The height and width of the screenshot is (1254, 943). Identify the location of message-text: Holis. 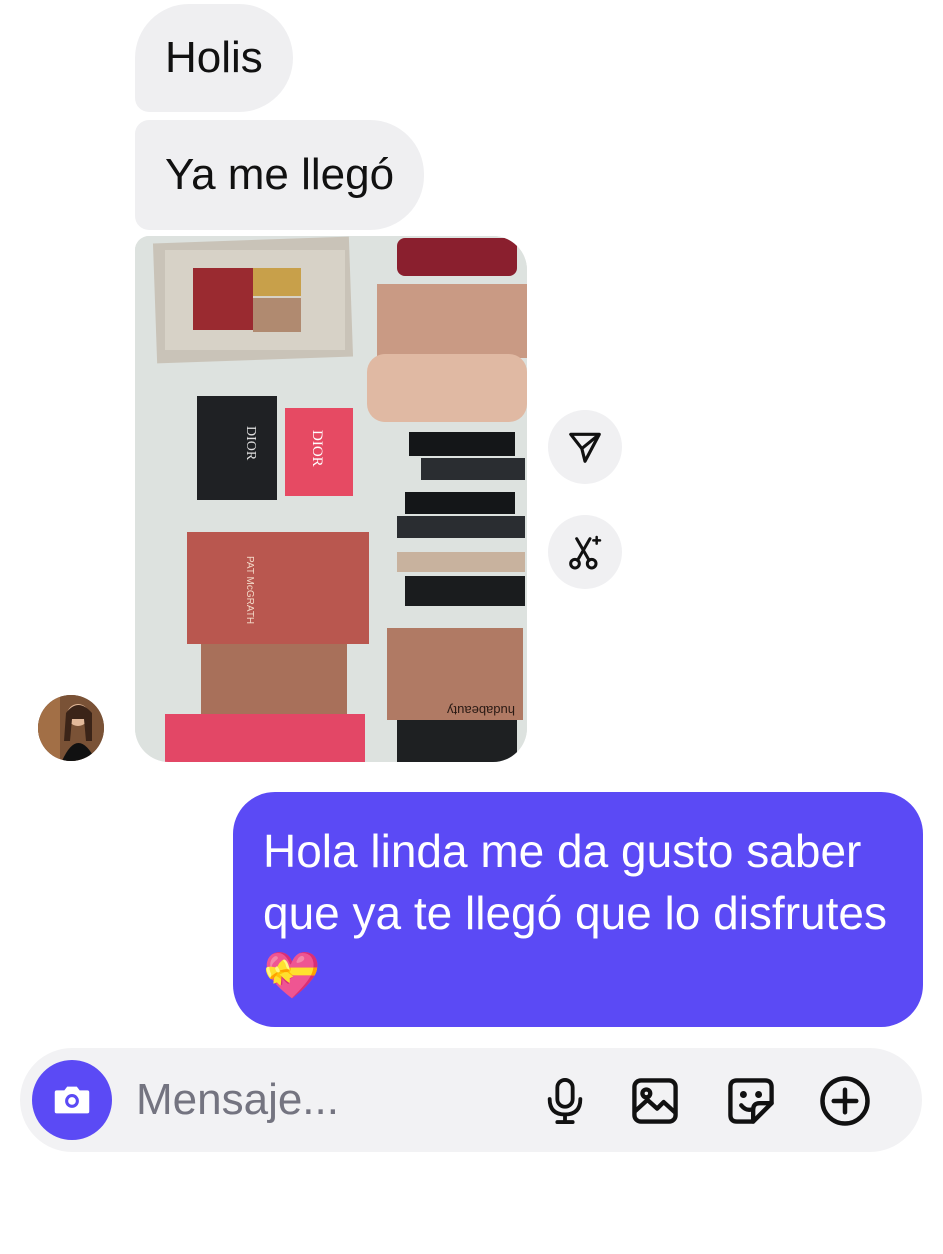
(214, 57).